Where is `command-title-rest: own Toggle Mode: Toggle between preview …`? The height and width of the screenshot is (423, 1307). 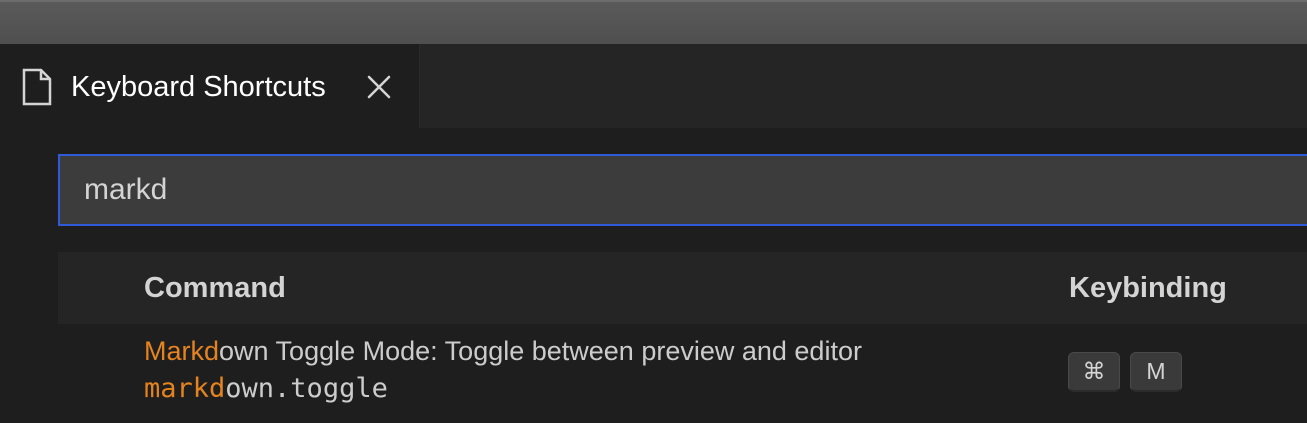 command-title-rest: own Toggle Mode: Toggle between preview … is located at coordinates (540, 351).